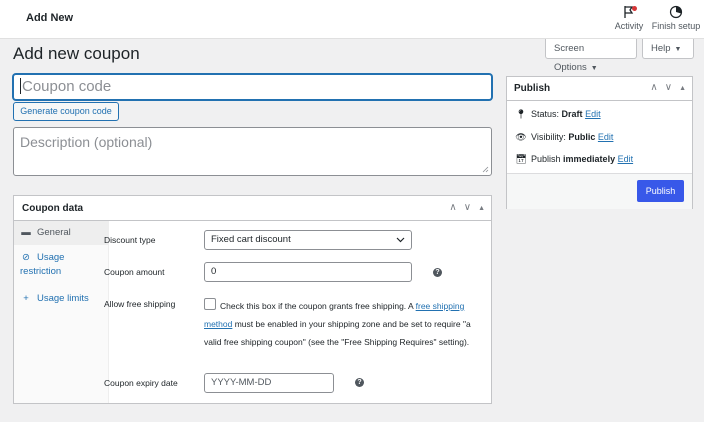 This screenshot has height=422, width=704. What do you see at coordinates (548, 137) in the screenshot?
I see `visibility-label: Visibility:` at bounding box center [548, 137].